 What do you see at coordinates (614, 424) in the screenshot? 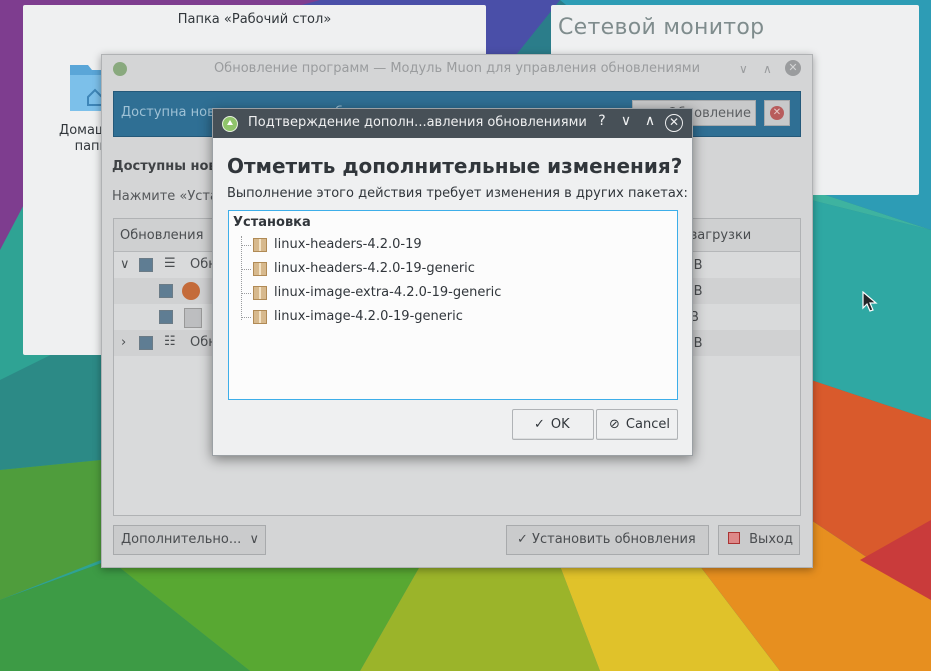
I see `cancel-icon: ⊘` at bounding box center [614, 424].